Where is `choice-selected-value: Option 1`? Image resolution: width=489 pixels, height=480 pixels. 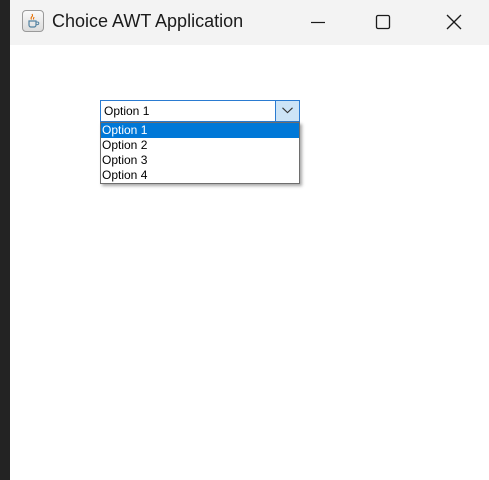
choice-selected-value: Option 1 is located at coordinates (127, 111).